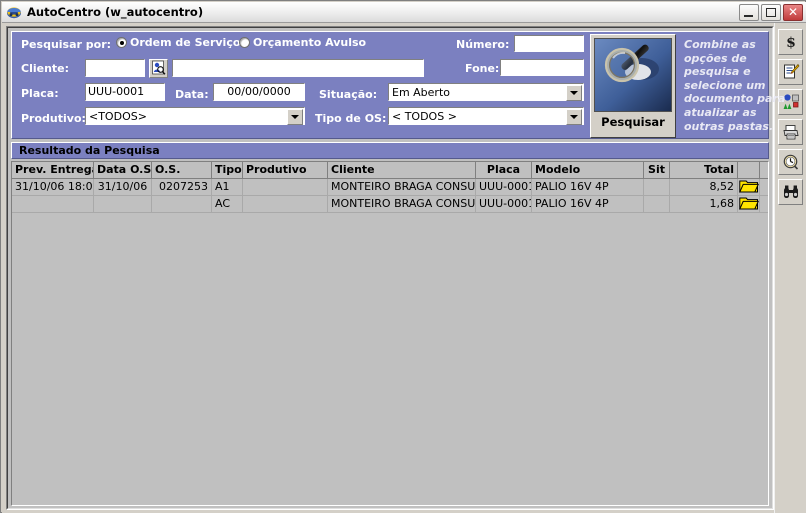 The image size is (806, 513). Describe the element at coordinates (123, 187) in the screenshot. I see `cell-data-os: 31/10/06` at that location.